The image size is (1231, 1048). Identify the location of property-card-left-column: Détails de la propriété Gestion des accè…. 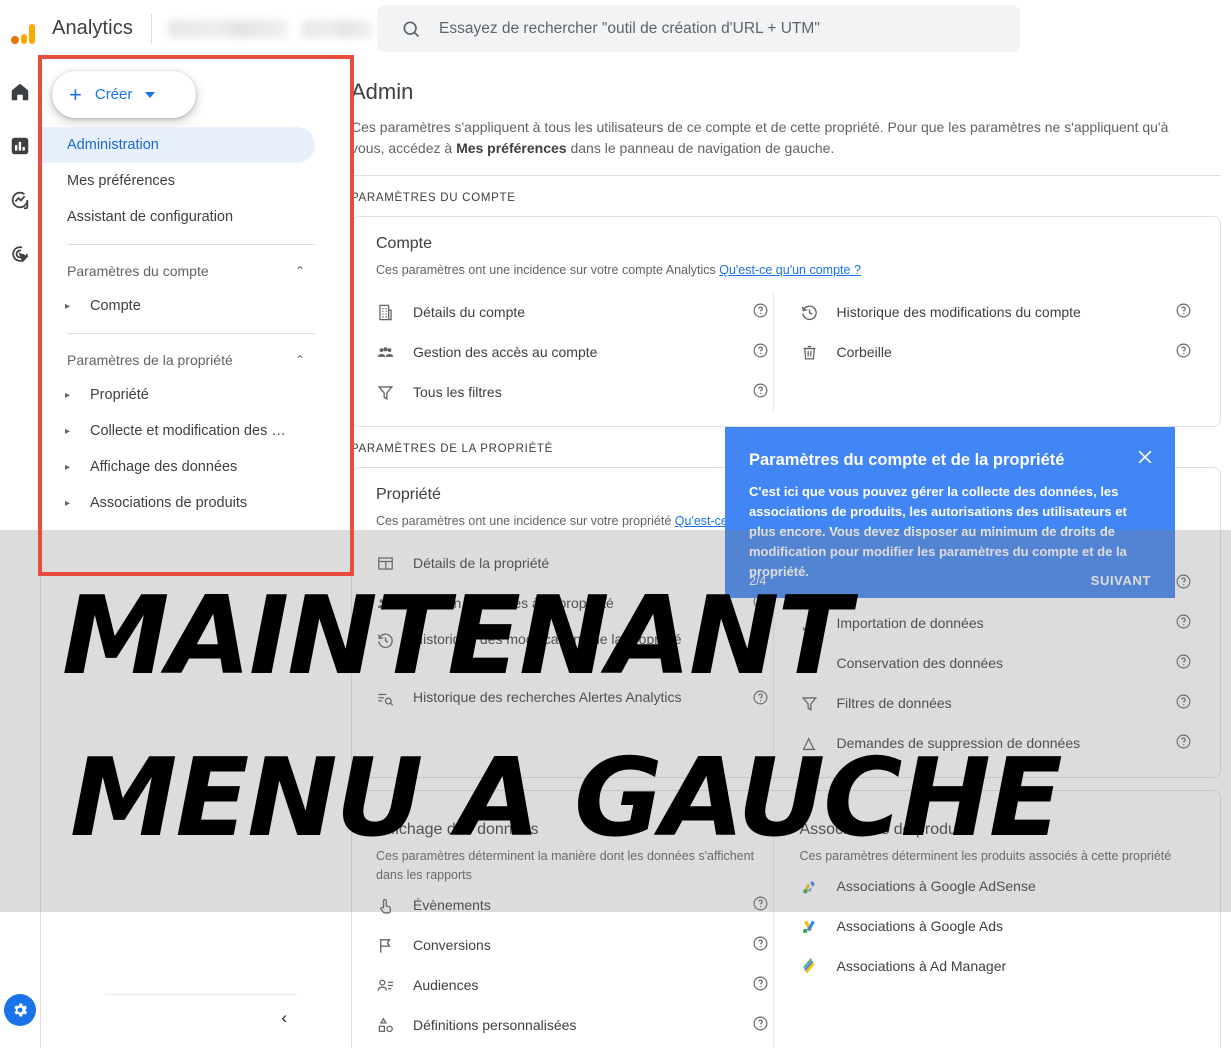
(574, 653).